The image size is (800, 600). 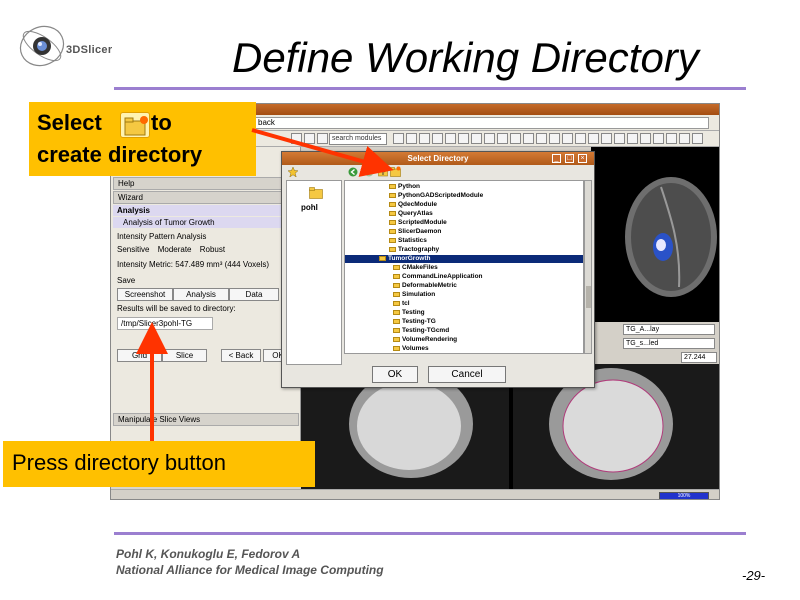 What do you see at coordinates (353, 172) in the screenshot?
I see `back-arrow-icon` at bounding box center [353, 172].